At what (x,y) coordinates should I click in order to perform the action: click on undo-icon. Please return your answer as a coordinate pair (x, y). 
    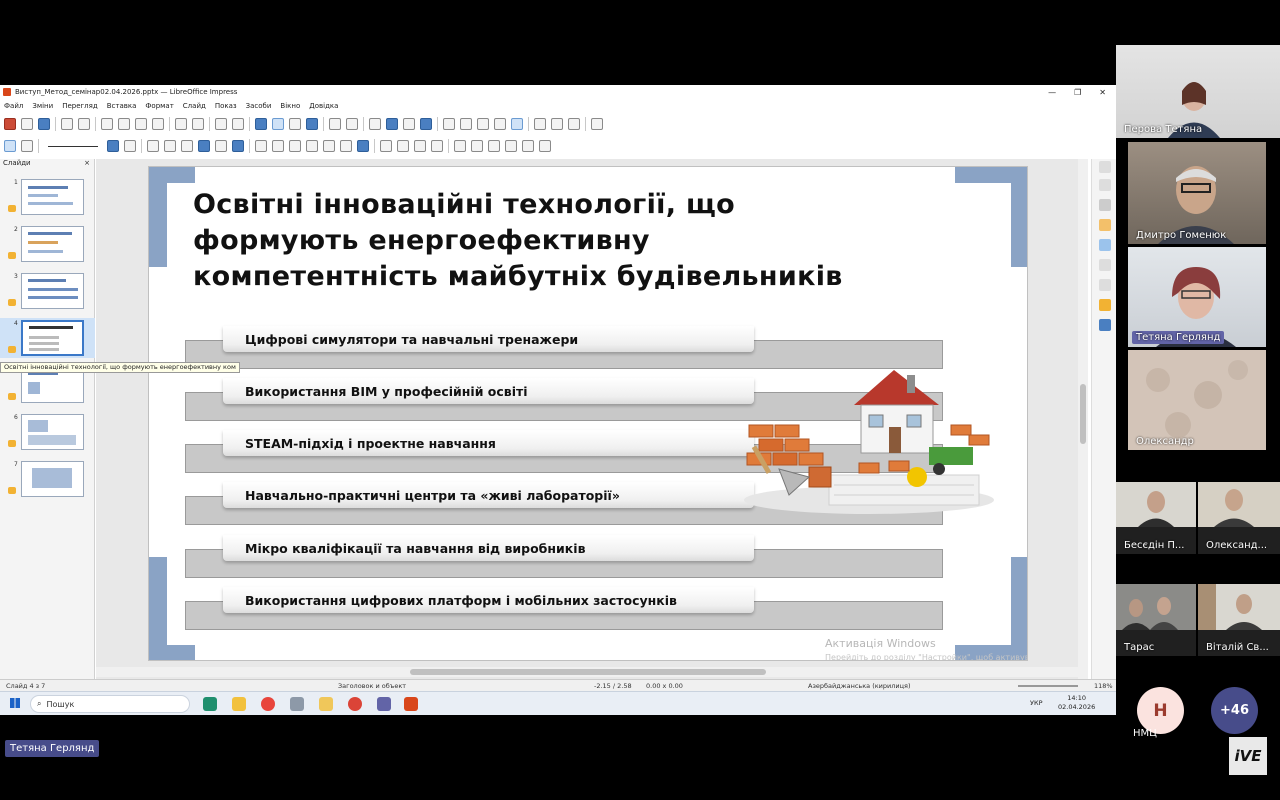
    Looking at the image, I should click on (181, 124).